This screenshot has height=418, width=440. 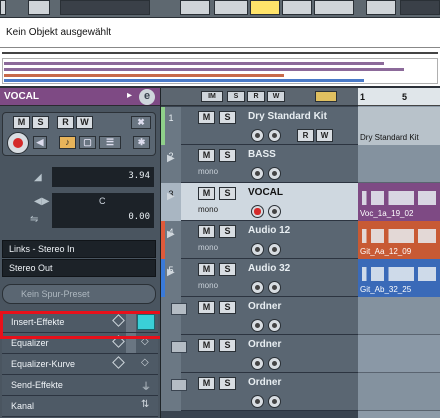 I want to click on tool-record-button, so click(x=334, y=7).